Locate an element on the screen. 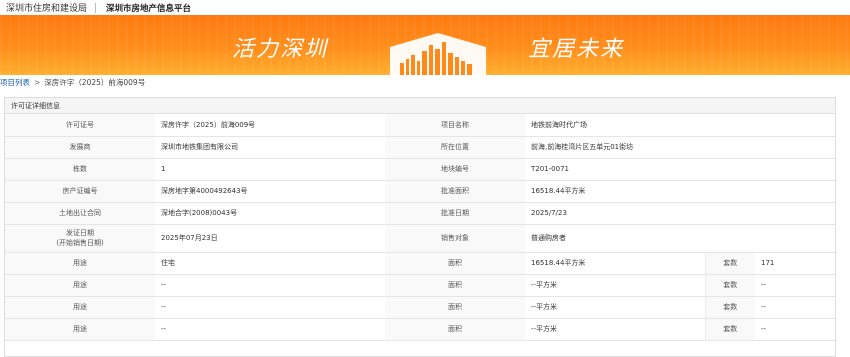 This screenshot has width=850, height=357. location-label: 所在位置 is located at coordinates (455, 147).